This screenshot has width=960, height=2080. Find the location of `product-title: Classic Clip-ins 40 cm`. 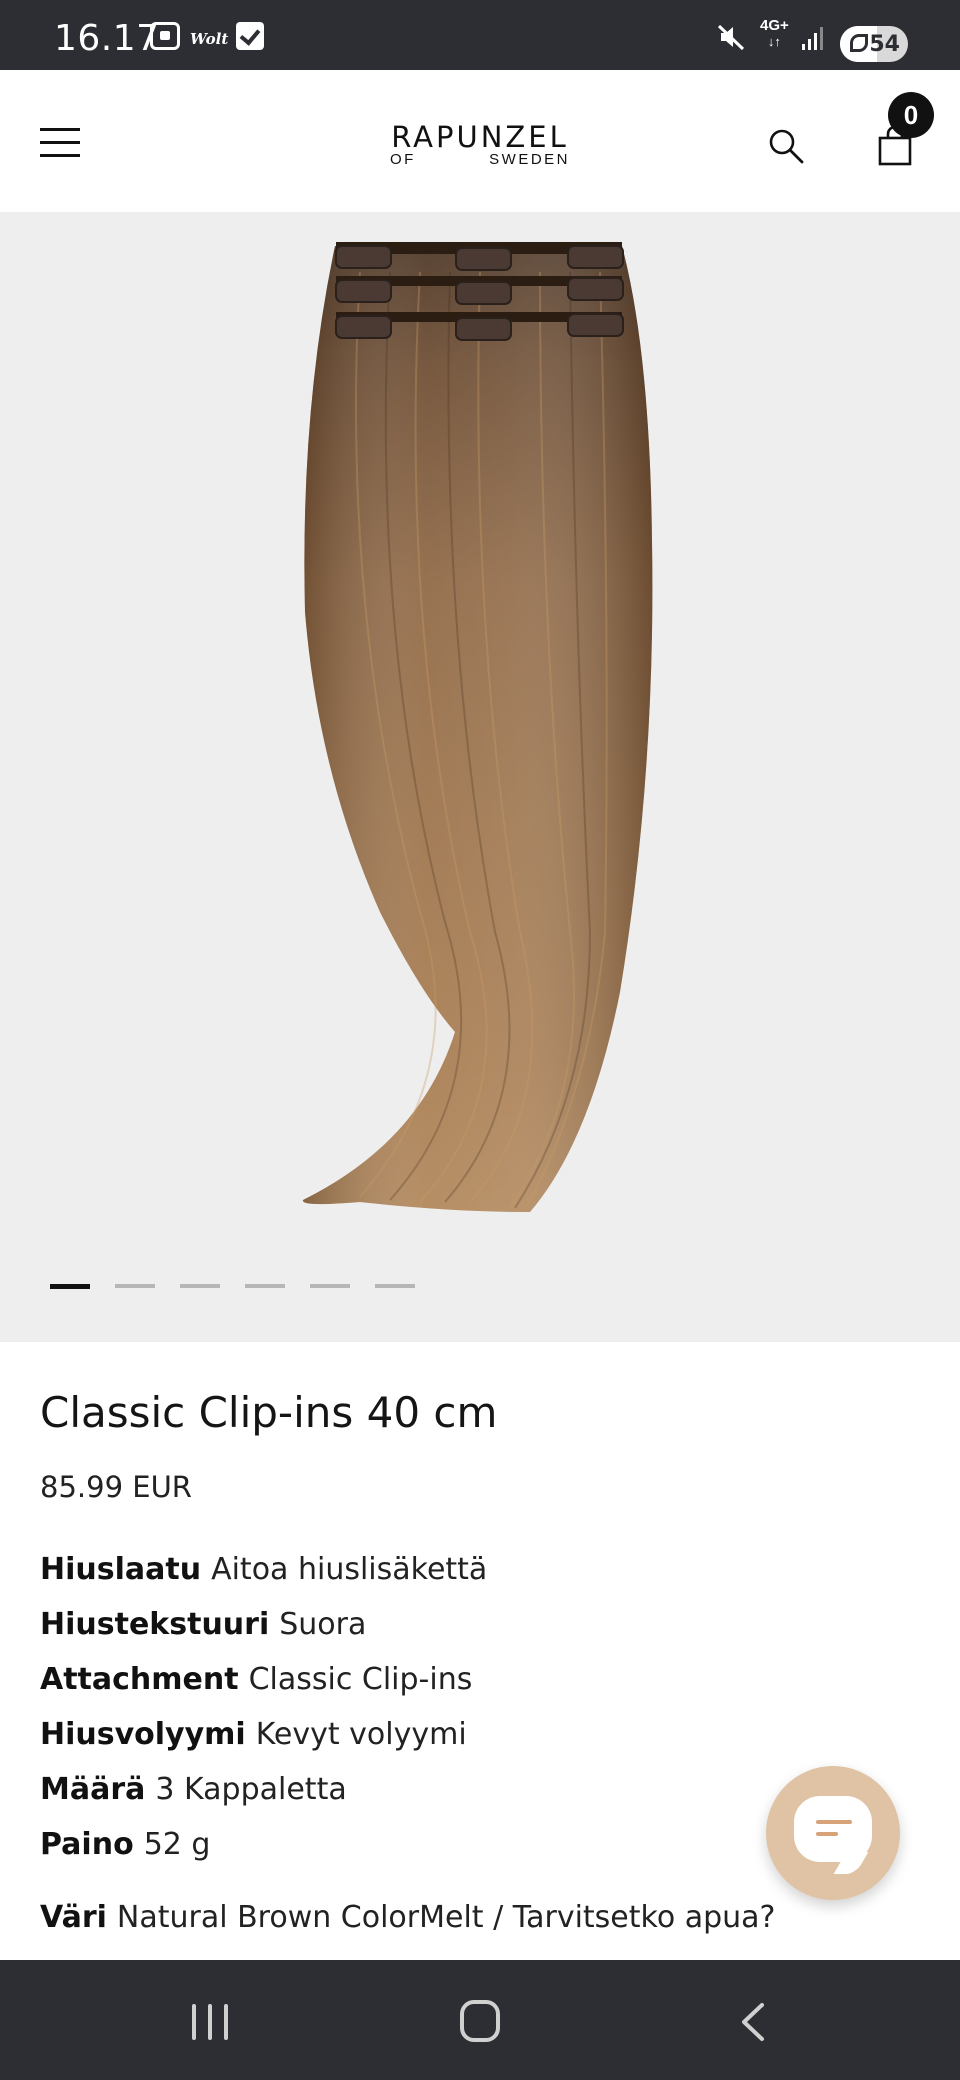

product-title: Classic Clip-ins 40 cm is located at coordinates (269, 1412).